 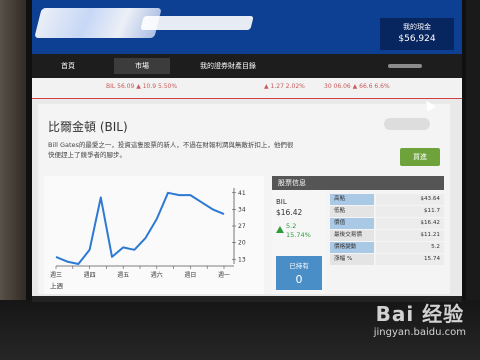 What do you see at coordinates (352, 259) in the screenshot?
I see `stat-label: 漲幅 %` at bounding box center [352, 259].